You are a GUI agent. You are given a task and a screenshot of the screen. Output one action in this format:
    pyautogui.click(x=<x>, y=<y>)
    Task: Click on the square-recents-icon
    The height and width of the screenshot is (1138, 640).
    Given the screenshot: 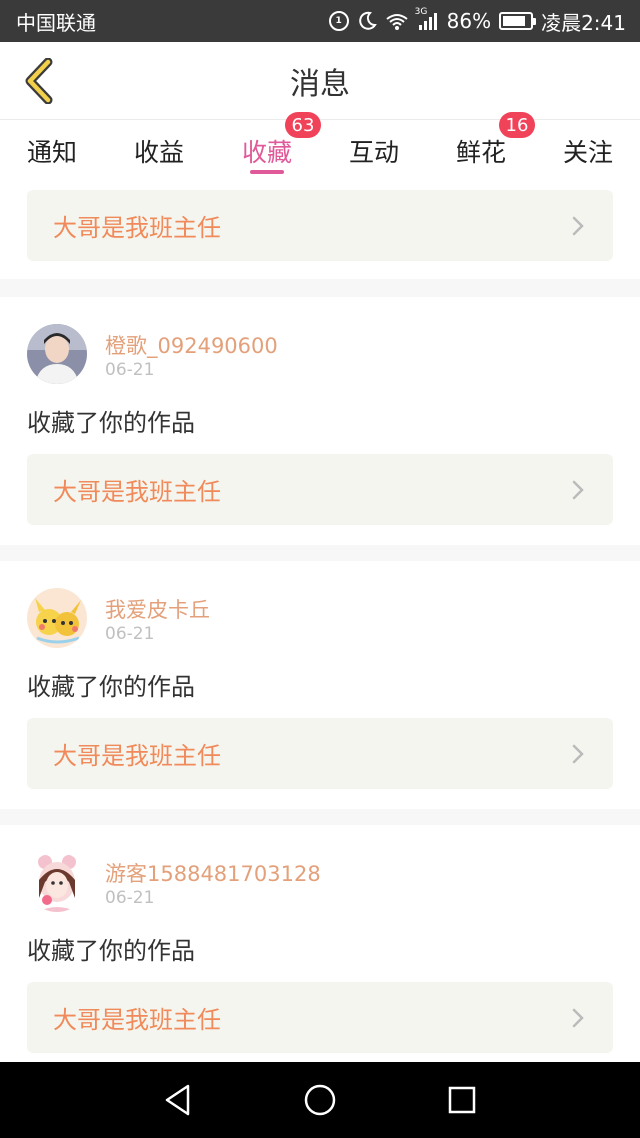 What is the action you would take?
    pyautogui.click(x=462, y=1100)
    